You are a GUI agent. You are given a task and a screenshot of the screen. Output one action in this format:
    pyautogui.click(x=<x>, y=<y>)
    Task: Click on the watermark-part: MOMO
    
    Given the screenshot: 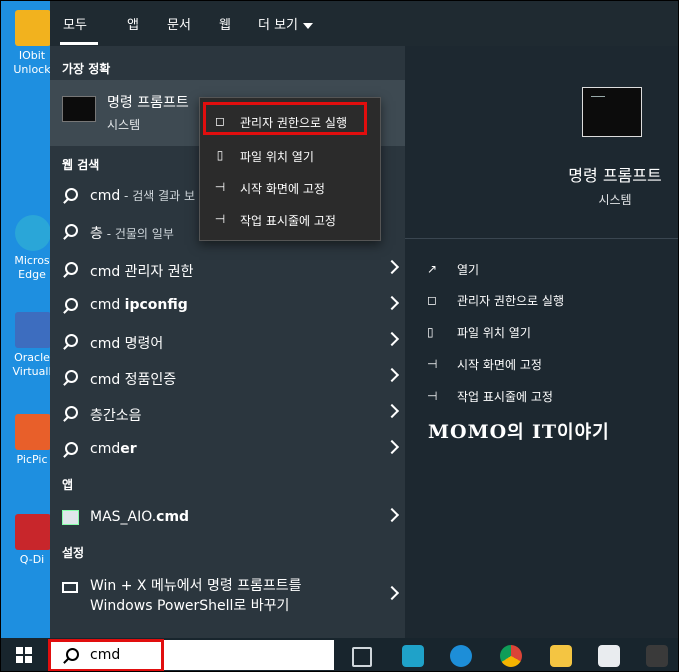 What is the action you would take?
    pyautogui.click(x=468, y=432)
    